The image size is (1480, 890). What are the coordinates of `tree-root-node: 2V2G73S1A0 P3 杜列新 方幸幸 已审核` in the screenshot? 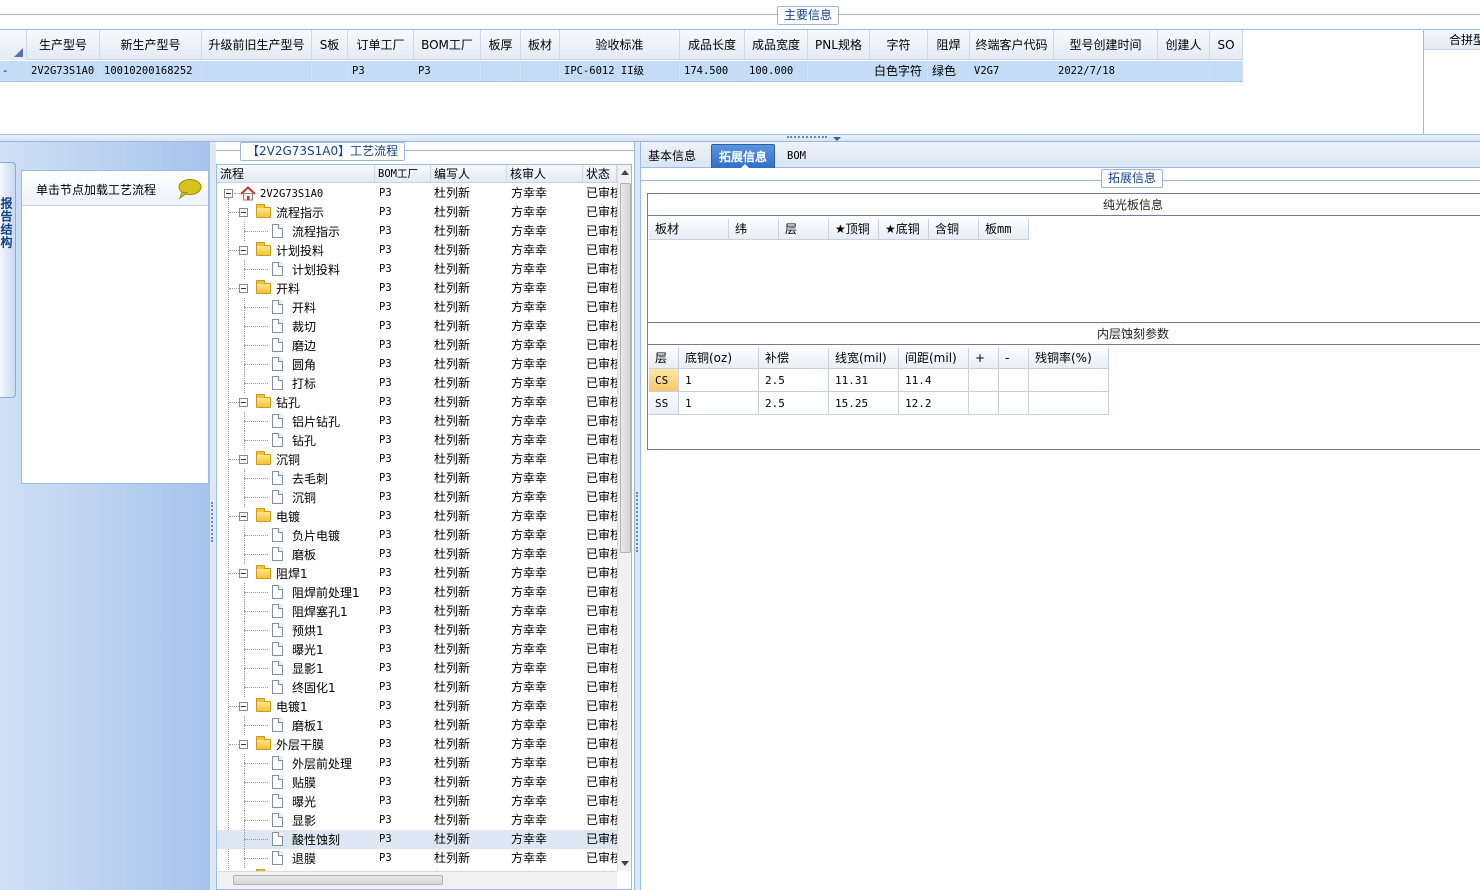 It's located at (417, 193).